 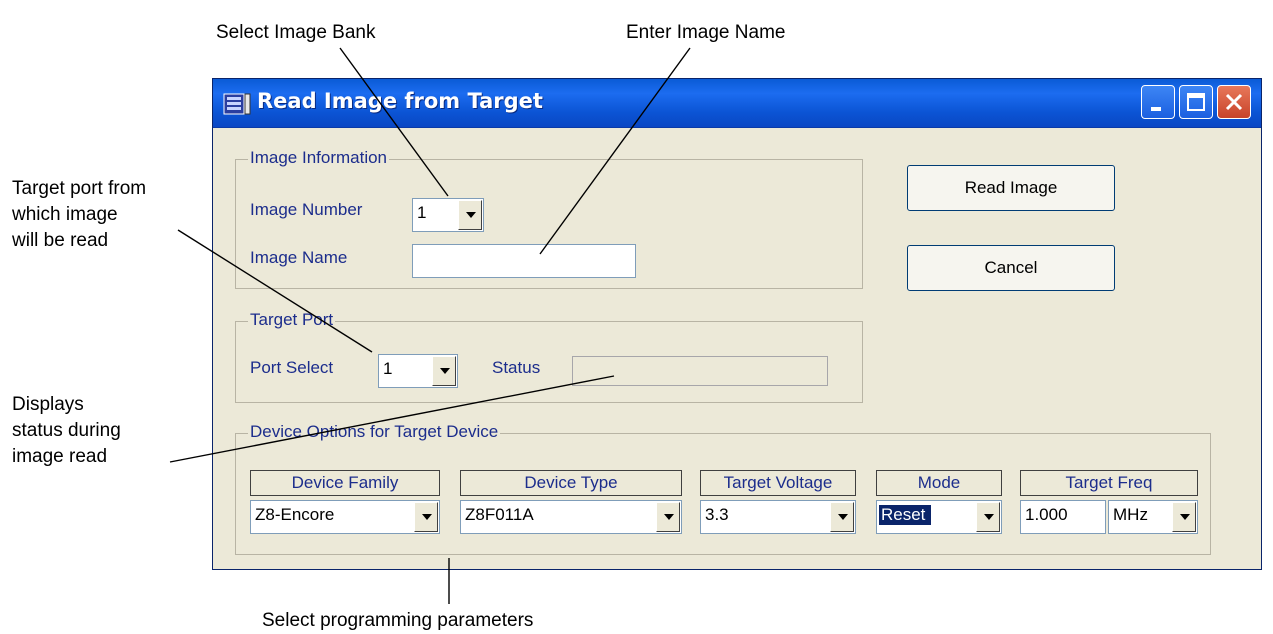 I want to click on cancel-button: Cancel, so click(x=1011, y=268).